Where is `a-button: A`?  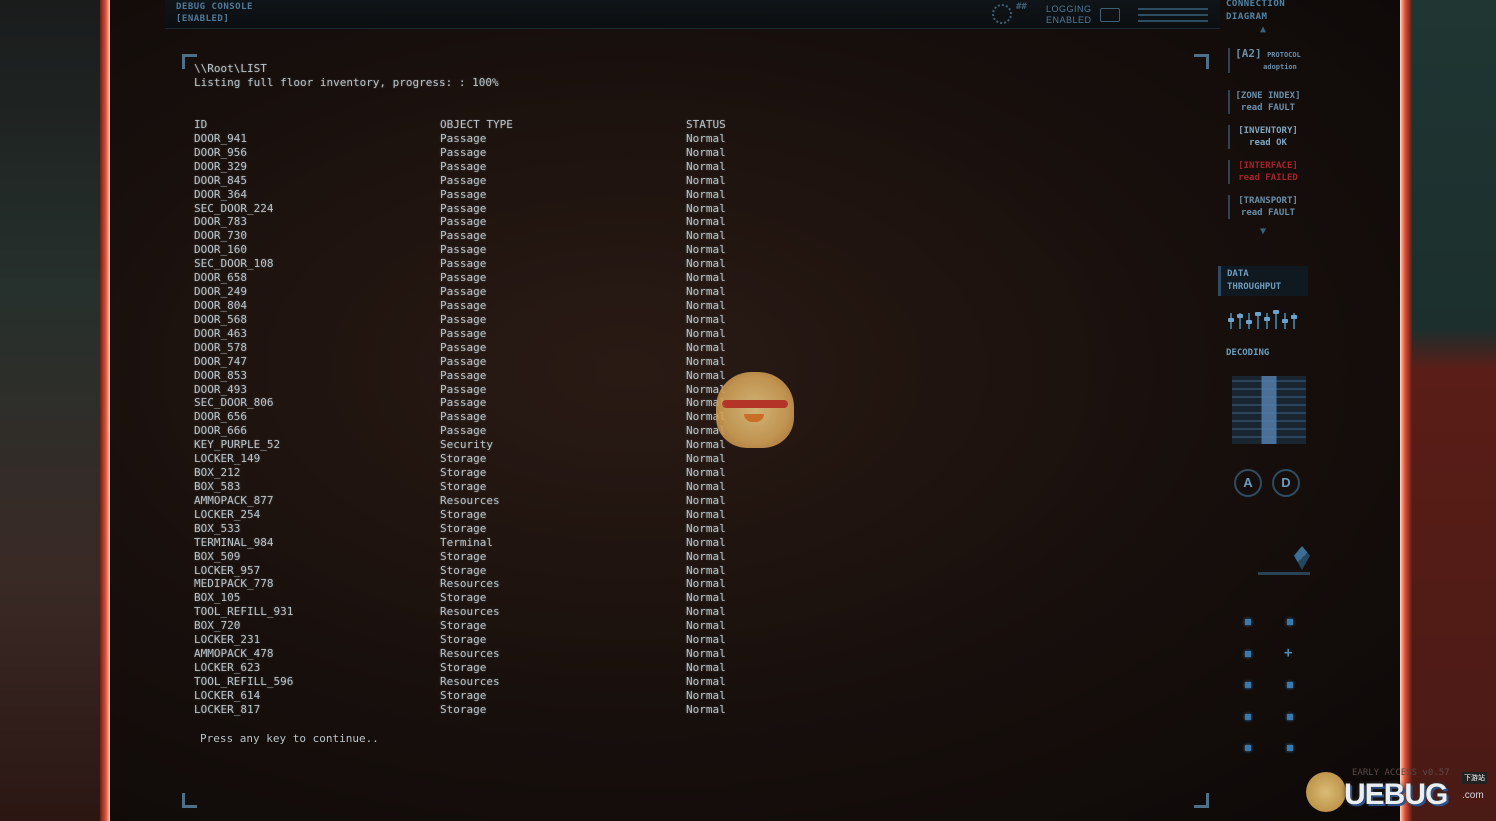 a-button: A is located at coordinates (1248, 483).